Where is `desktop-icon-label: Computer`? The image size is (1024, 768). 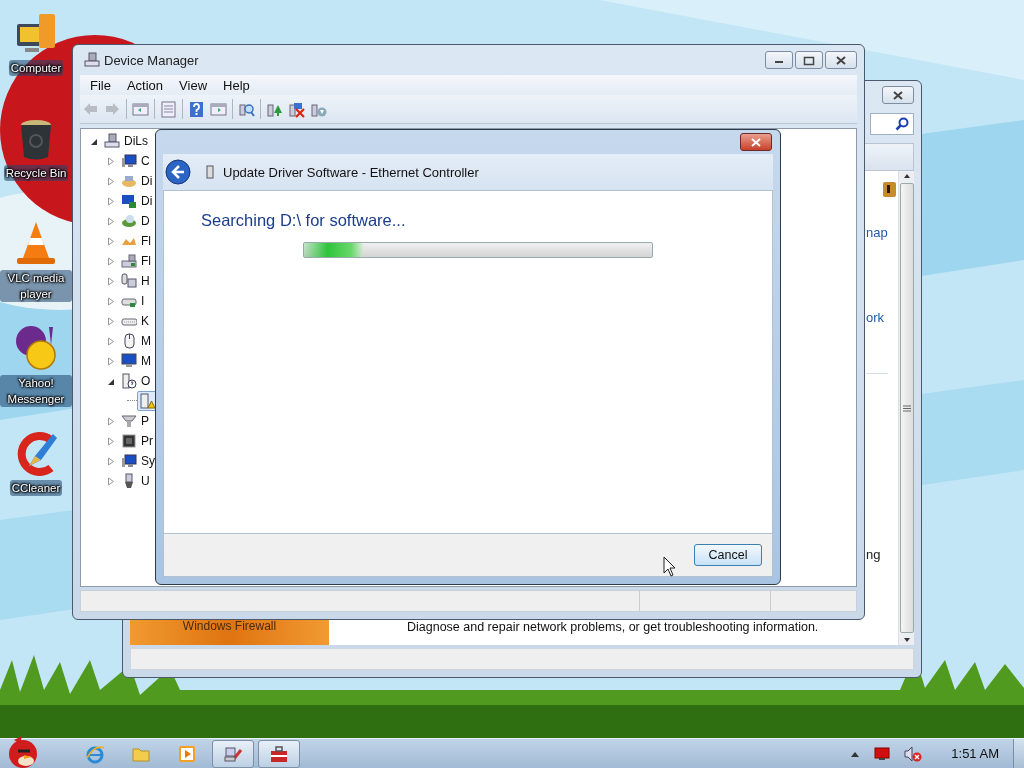
desktop-icon-label: Computer is located at coordinates (36, 68).